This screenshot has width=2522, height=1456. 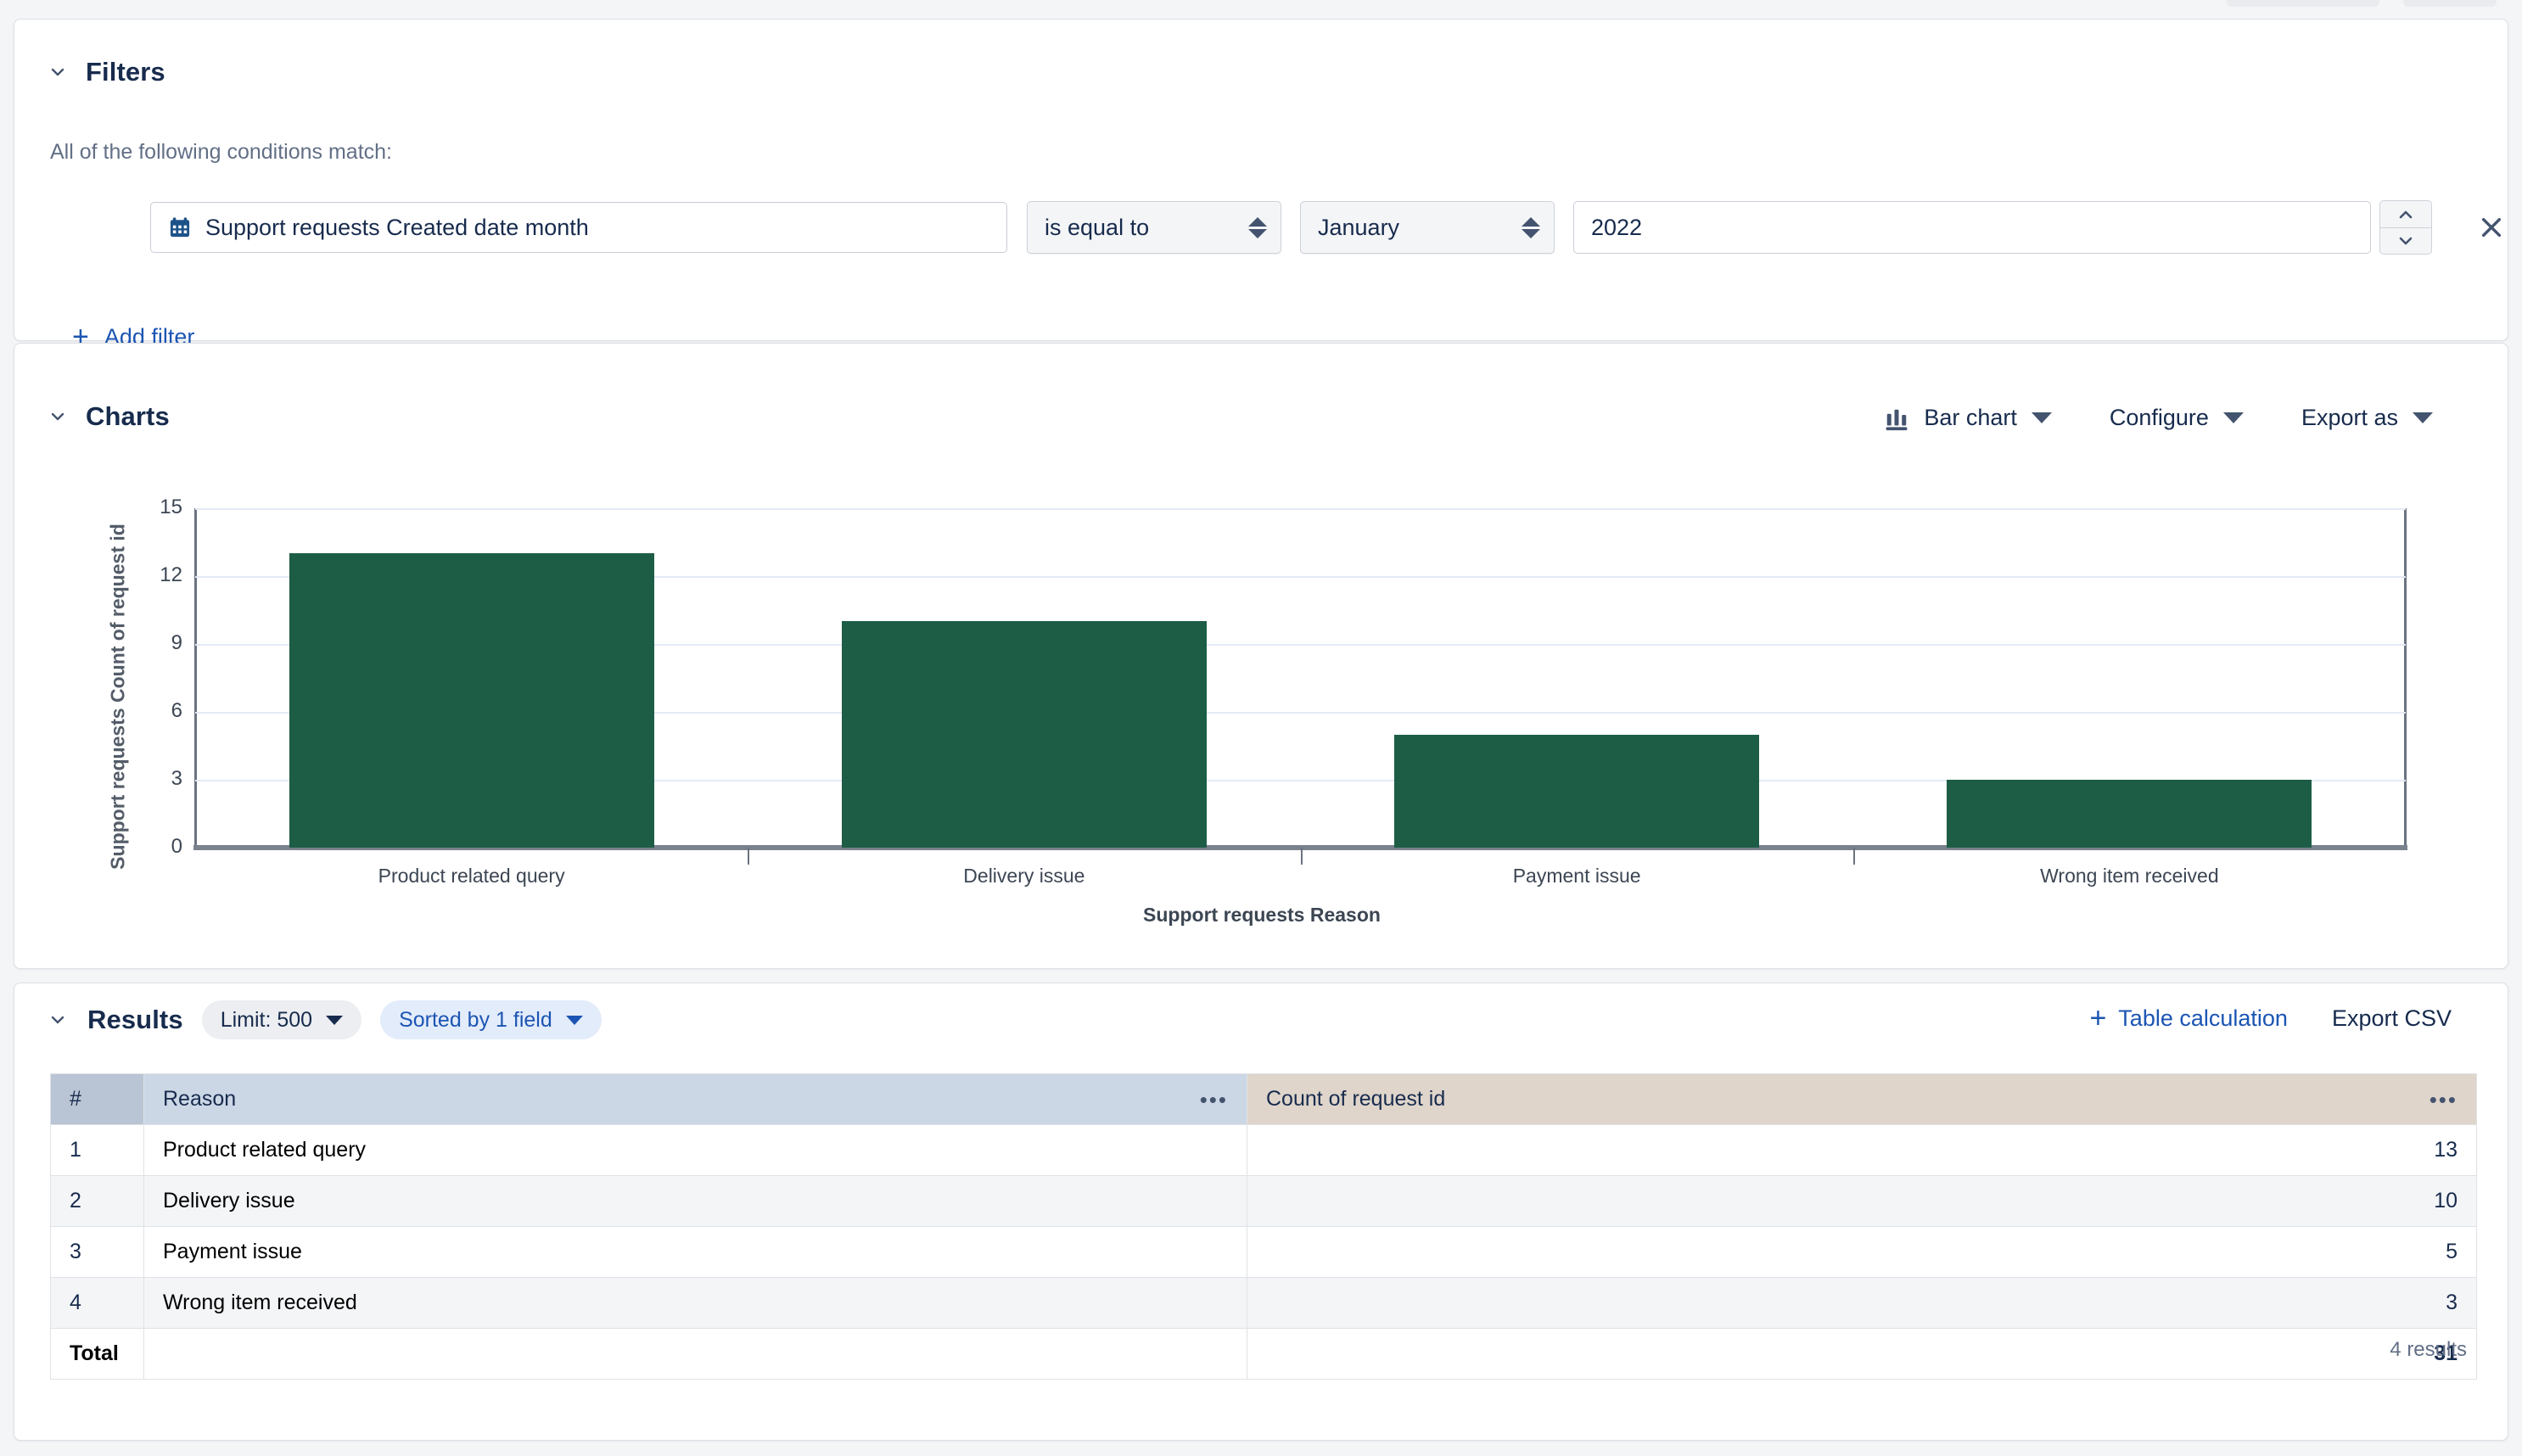 I want to click on export-as-button: Export as, so click(x=2367, y=418).